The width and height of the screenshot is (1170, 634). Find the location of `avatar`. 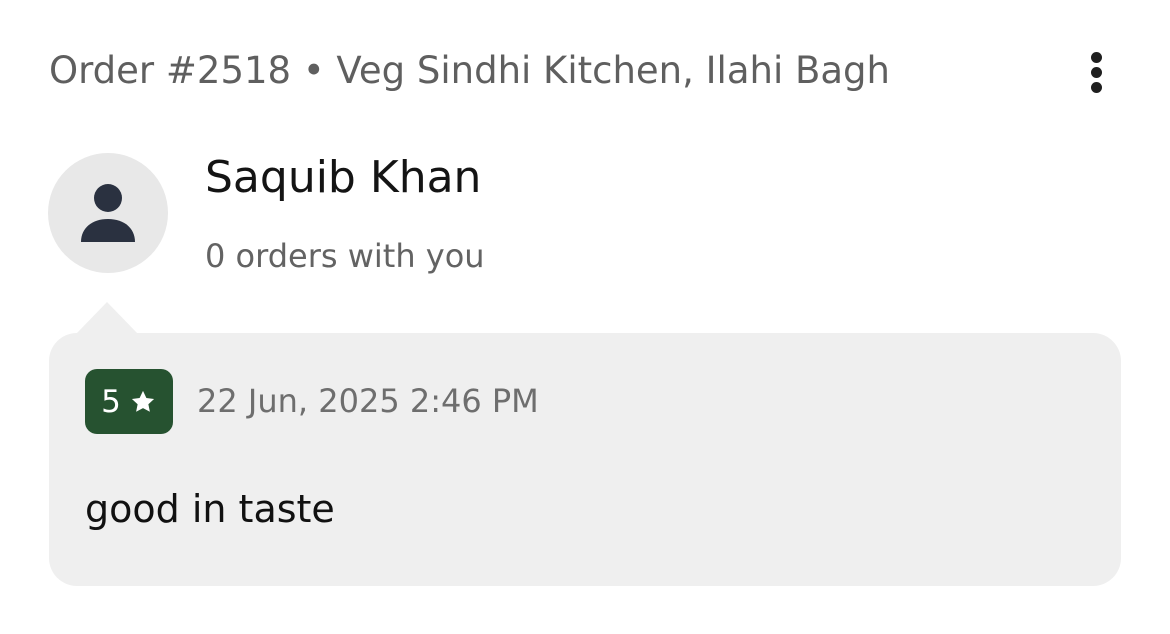

avatar is located at coordinates (108, 213).